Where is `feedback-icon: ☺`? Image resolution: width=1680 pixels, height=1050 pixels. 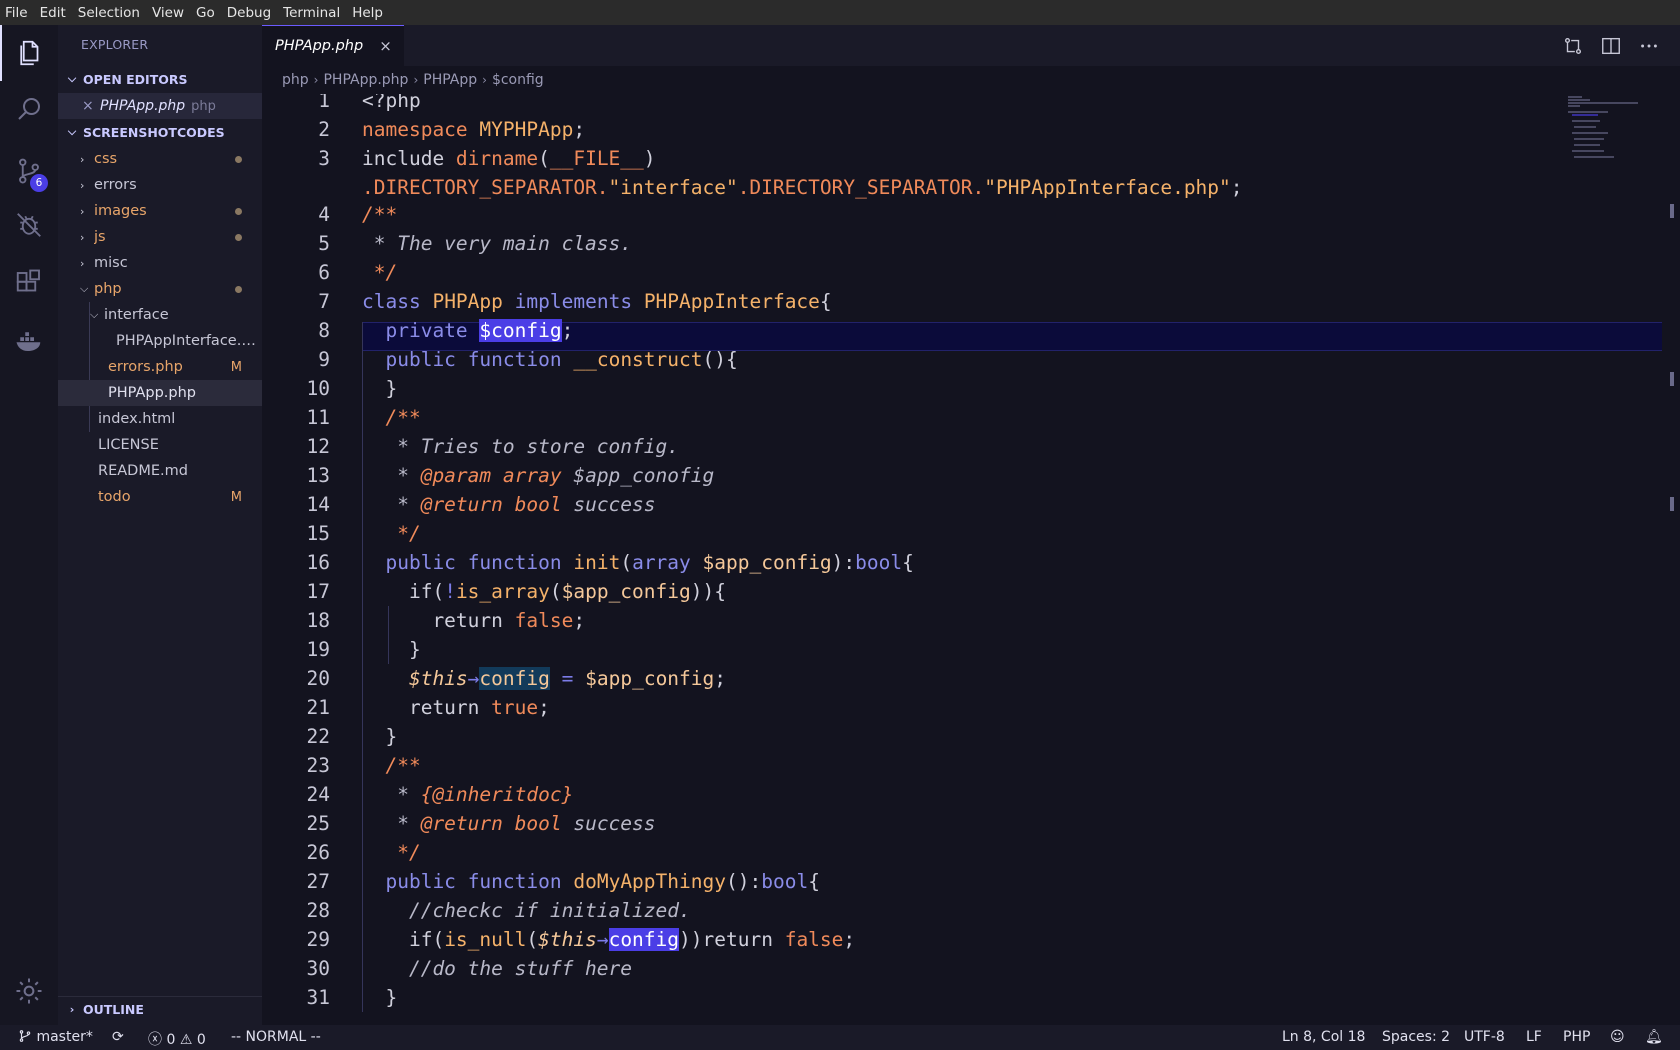 feedback-icon: ☺ is located at coordinates (1617, 1037).